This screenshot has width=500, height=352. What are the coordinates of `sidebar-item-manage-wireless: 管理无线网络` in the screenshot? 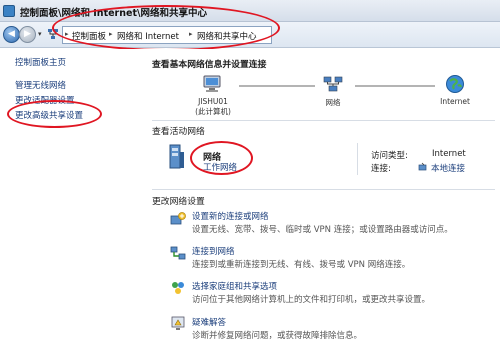 It's located at (40, 85).